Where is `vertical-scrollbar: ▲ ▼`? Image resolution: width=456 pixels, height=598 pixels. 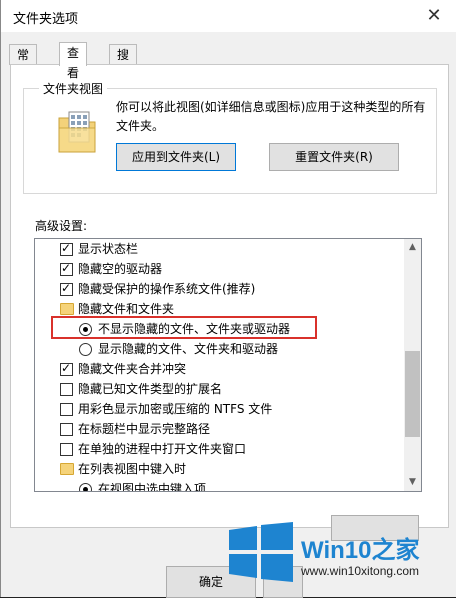 vertical-scrollbar: ▲ ▼ is located at coordinates (412, 365).